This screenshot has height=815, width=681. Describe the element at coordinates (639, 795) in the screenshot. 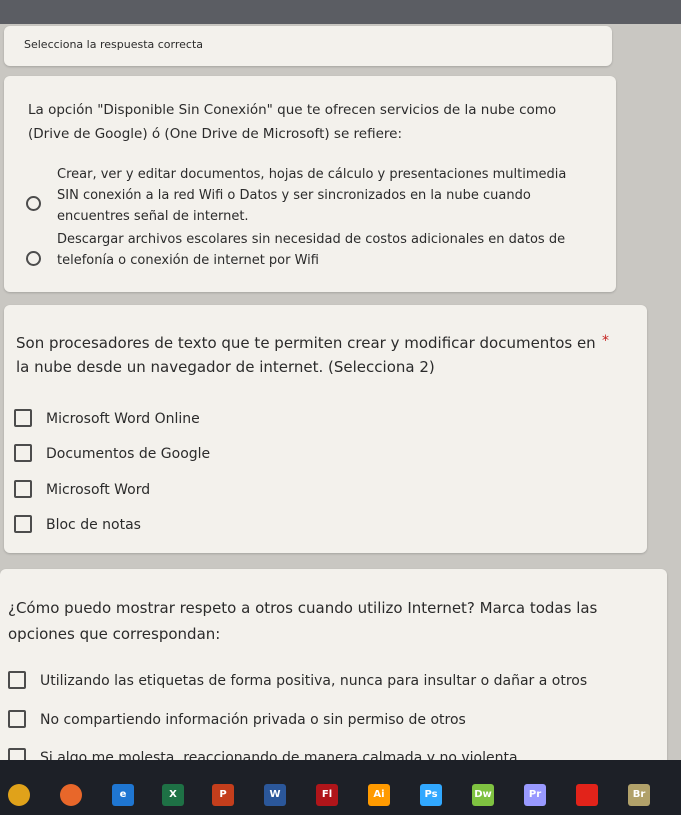

I see `bridge-icon: Br` at that location.